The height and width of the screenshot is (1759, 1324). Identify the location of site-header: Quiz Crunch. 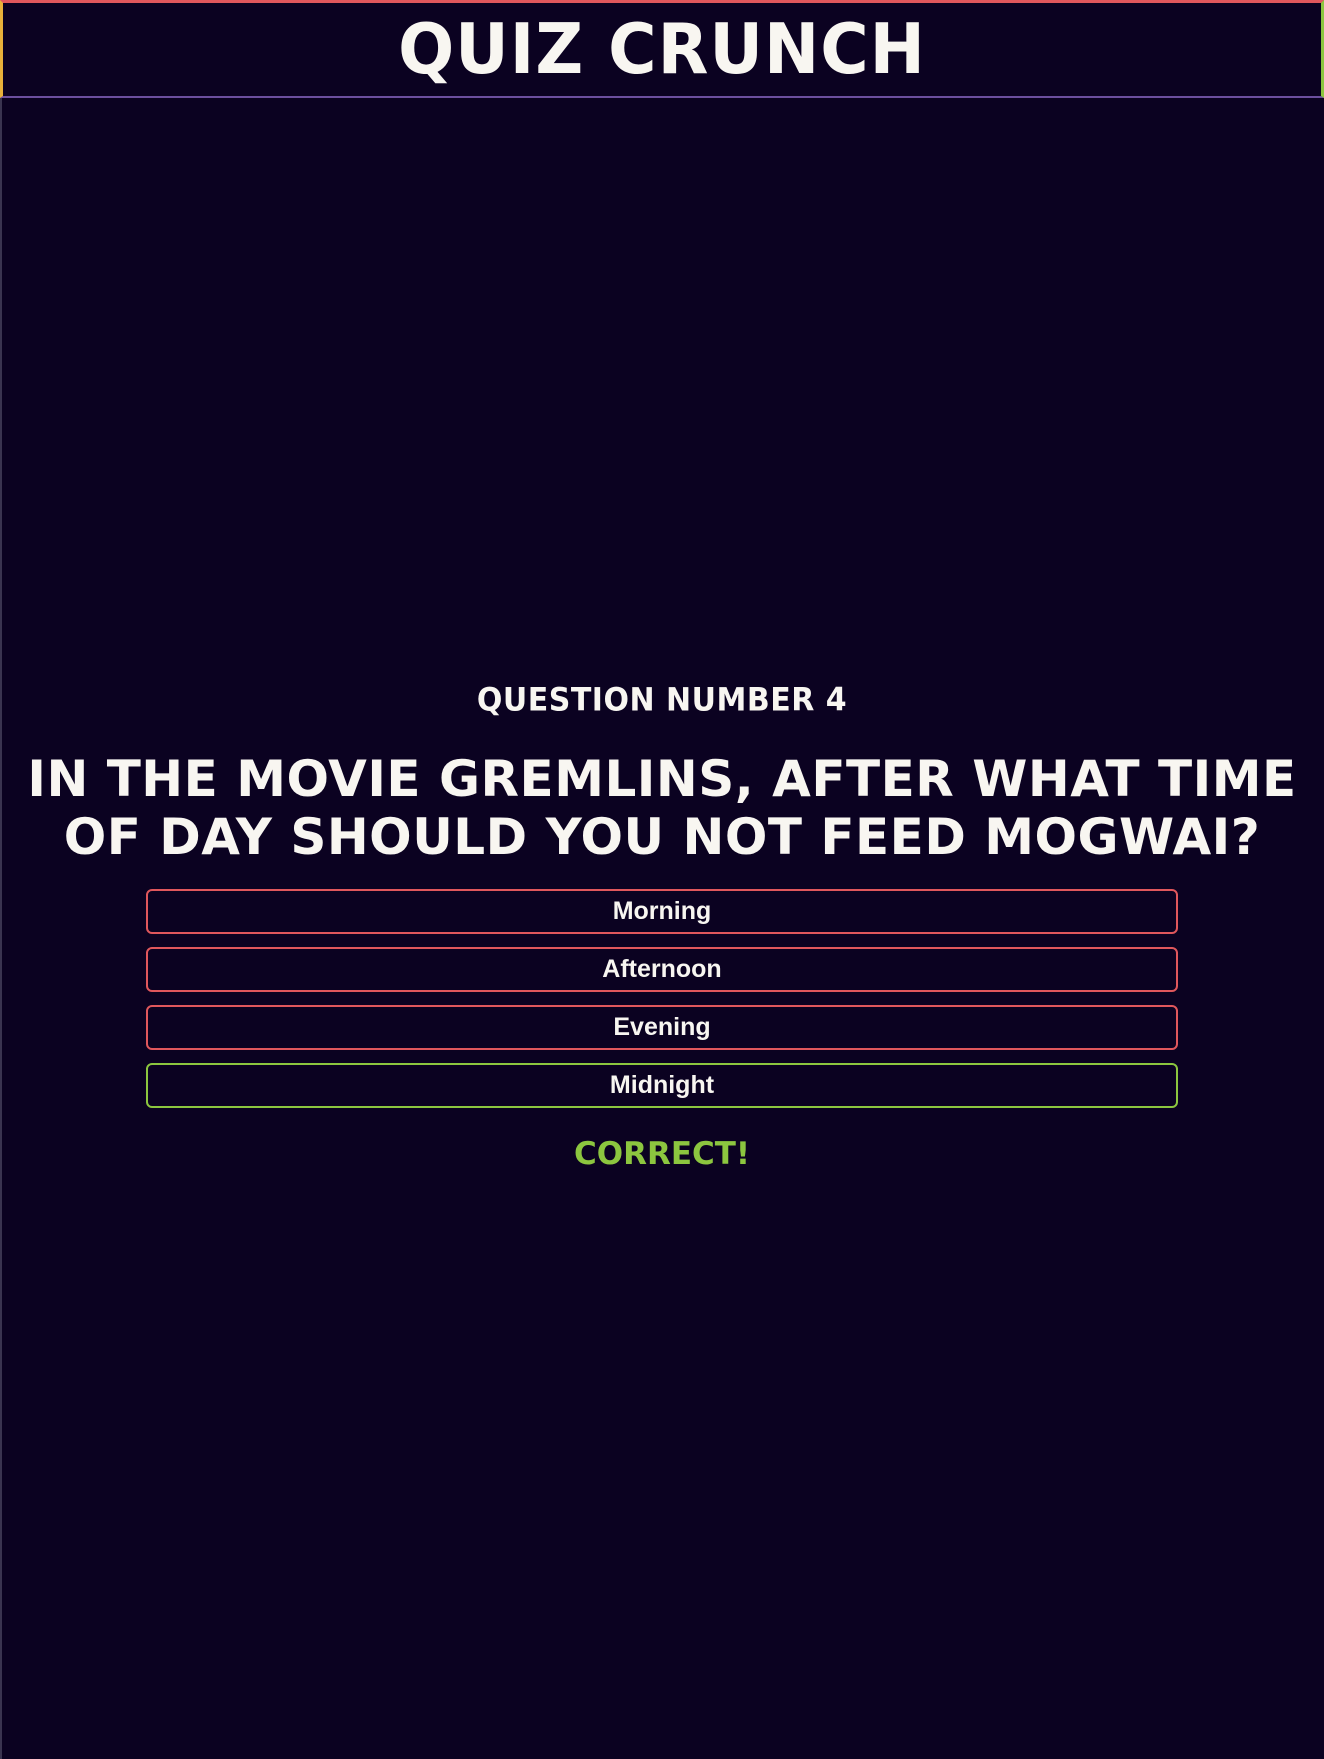
(662, 49).